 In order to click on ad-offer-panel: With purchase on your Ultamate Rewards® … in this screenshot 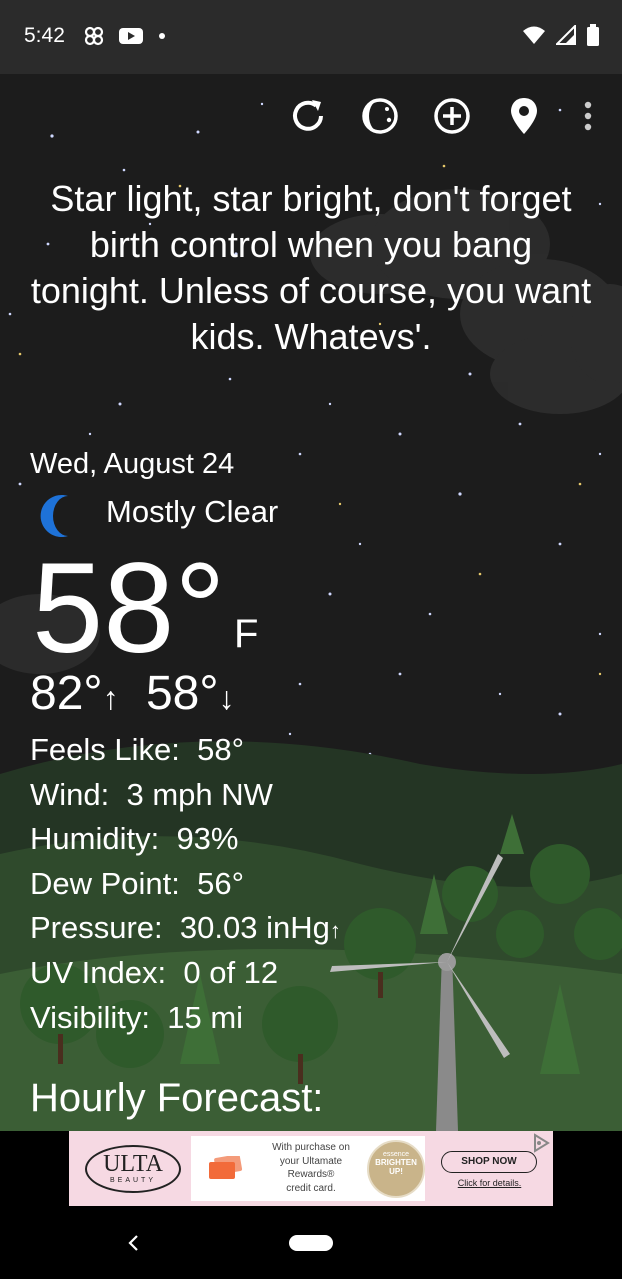, I will do `click(308, 1168)`.